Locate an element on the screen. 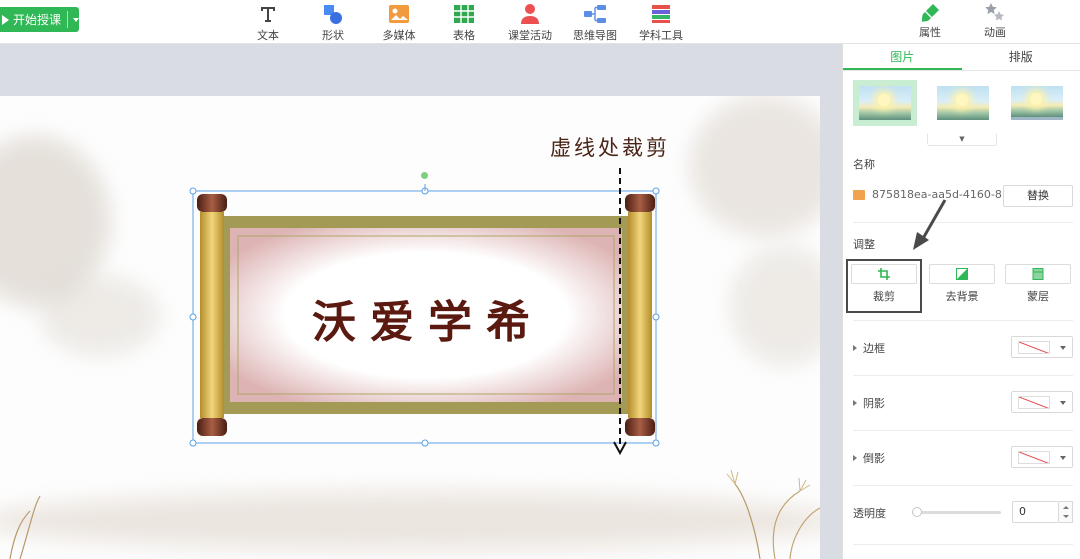 This screenshot has width=1080, height=559. reflection-row: 倒影 is located at coordinates (963, 457).